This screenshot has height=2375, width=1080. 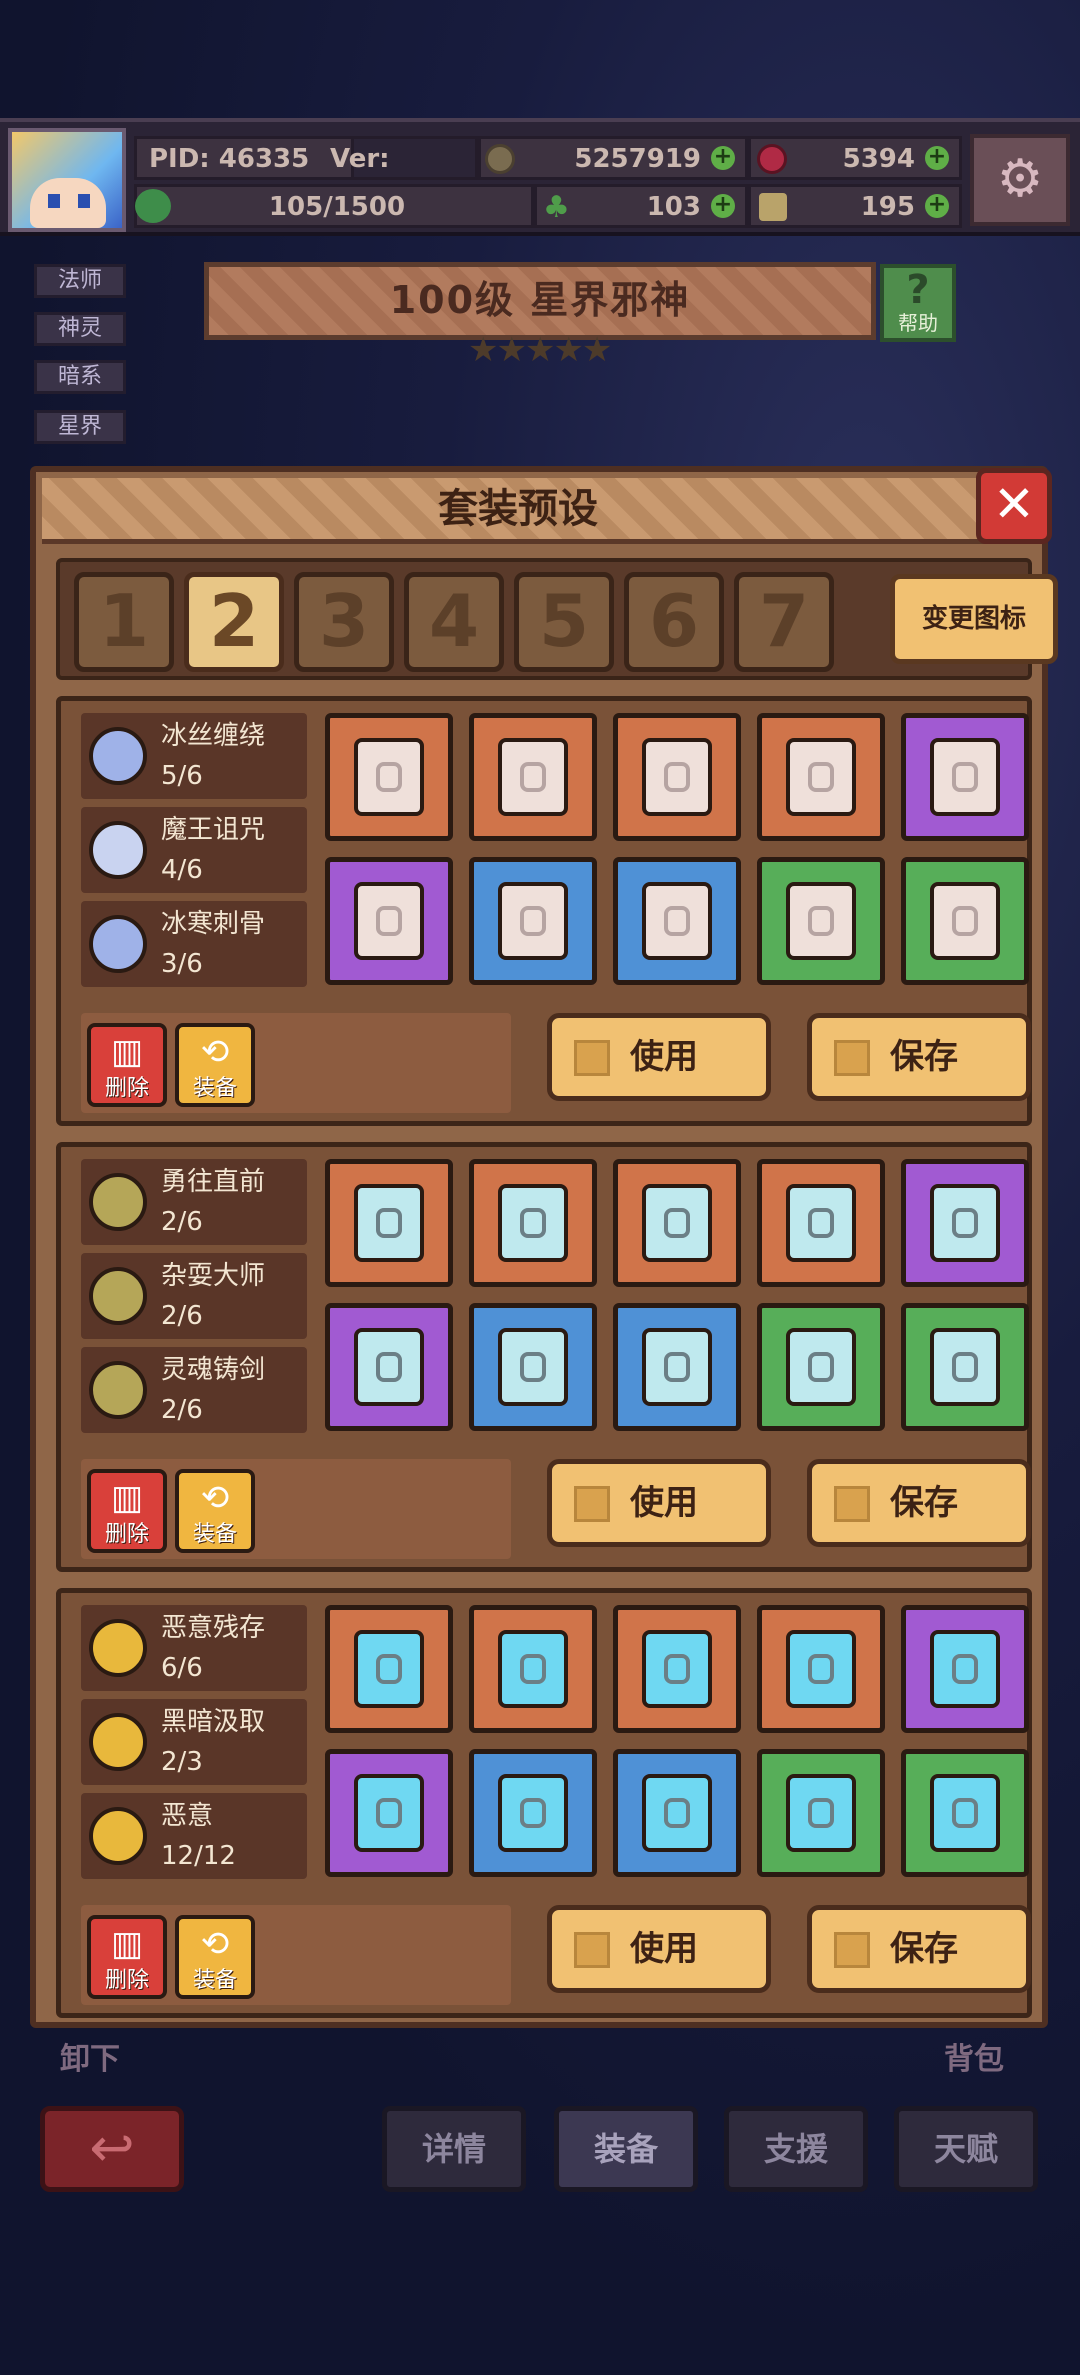 I want to click on modal-title: 套装预设, so click(x=518, y=509).